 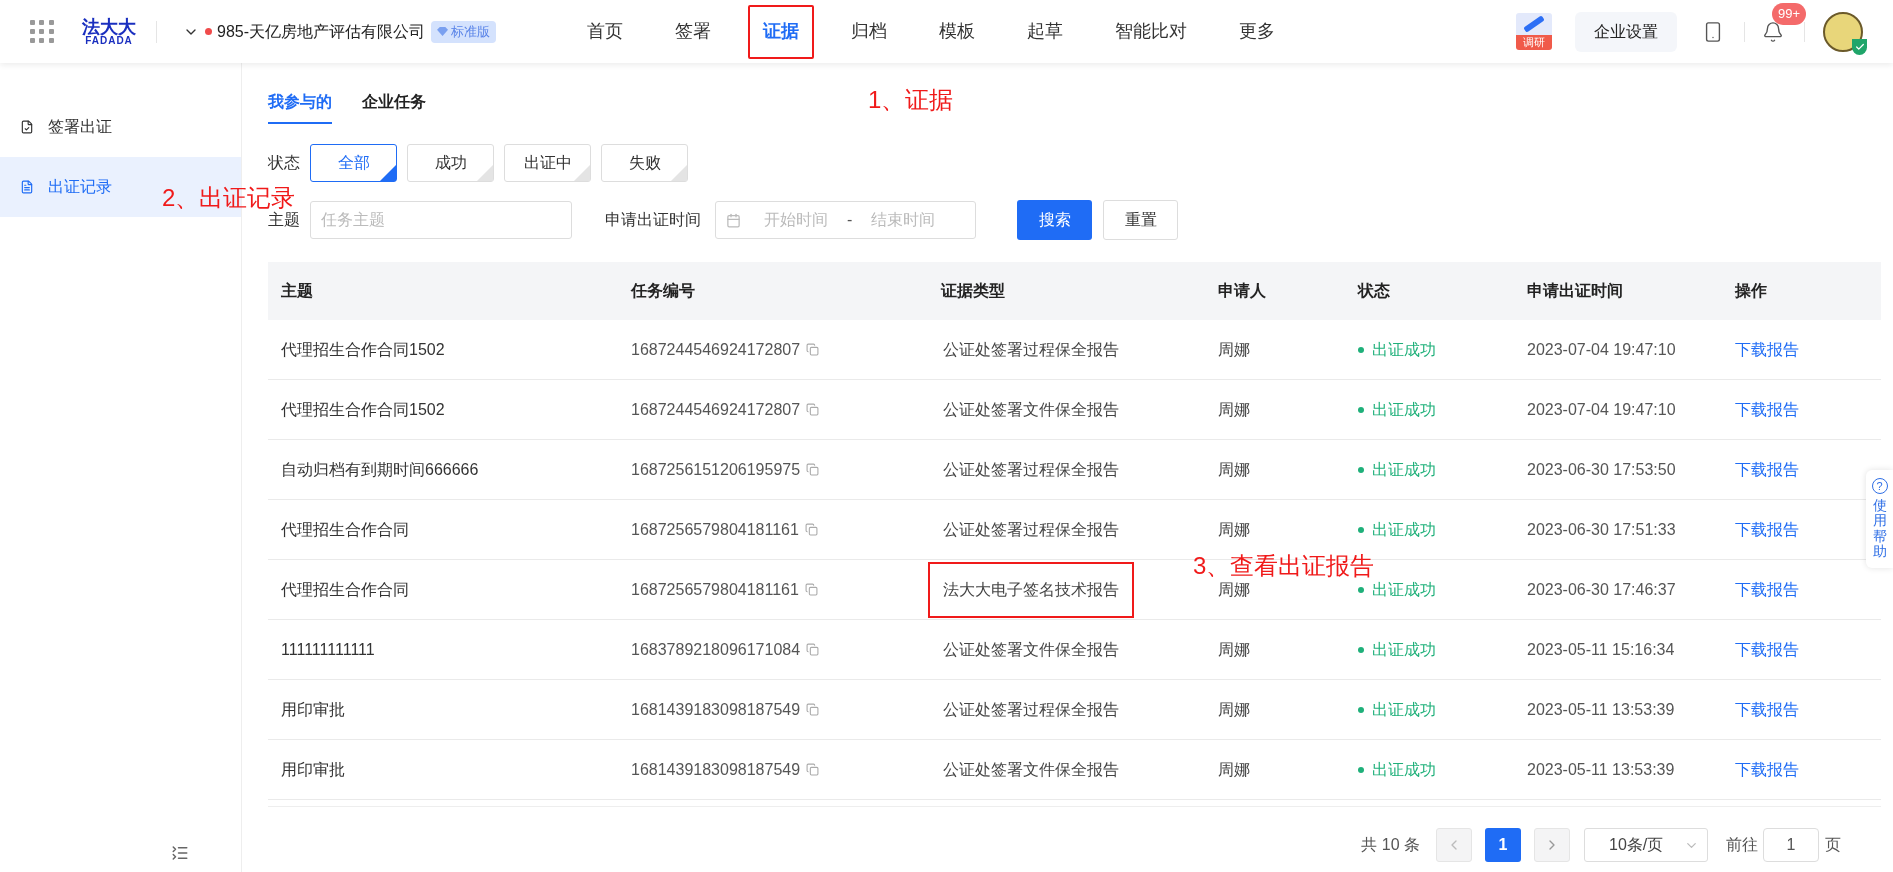 What do you see at coordinates (66, 187) in the screenshot?
I see `sidebar-item: 出证记录` at bounding box center [66, 187].